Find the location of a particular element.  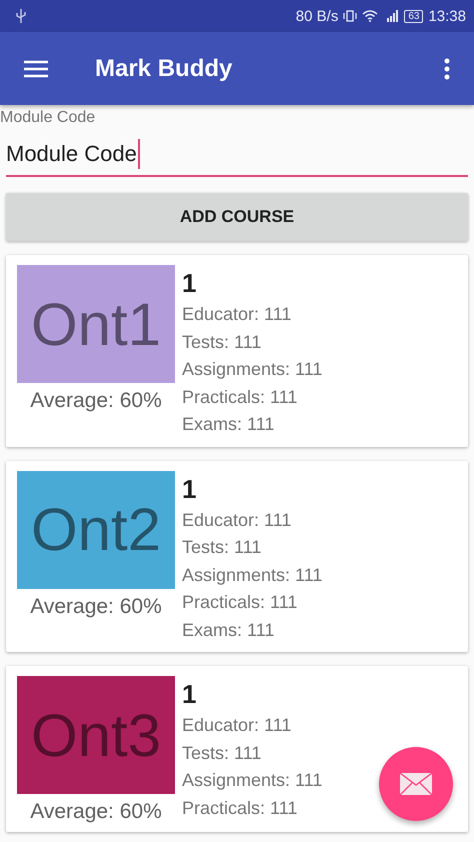

network-speed: 80 B/s is located at coordinates (317, 16).